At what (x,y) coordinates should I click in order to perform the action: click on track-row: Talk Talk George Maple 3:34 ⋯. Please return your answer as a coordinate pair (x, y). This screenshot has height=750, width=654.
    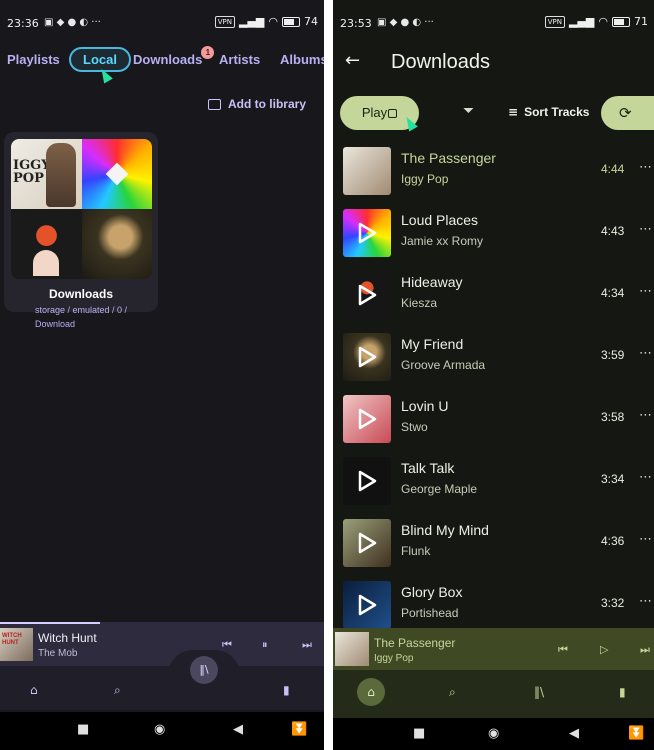
    Looking at the image, I should click on (493, 482).